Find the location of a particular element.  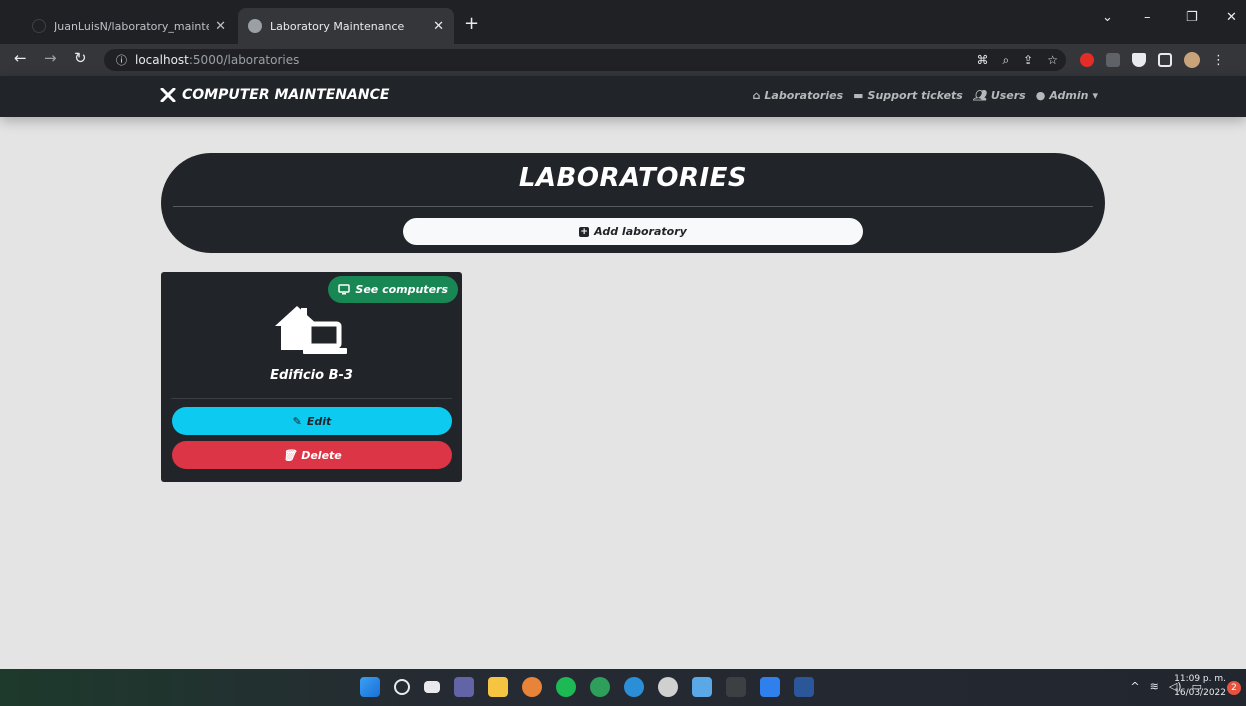

nav-laboratories: ⌂ Laboratories is located at coordinates (798, 95).